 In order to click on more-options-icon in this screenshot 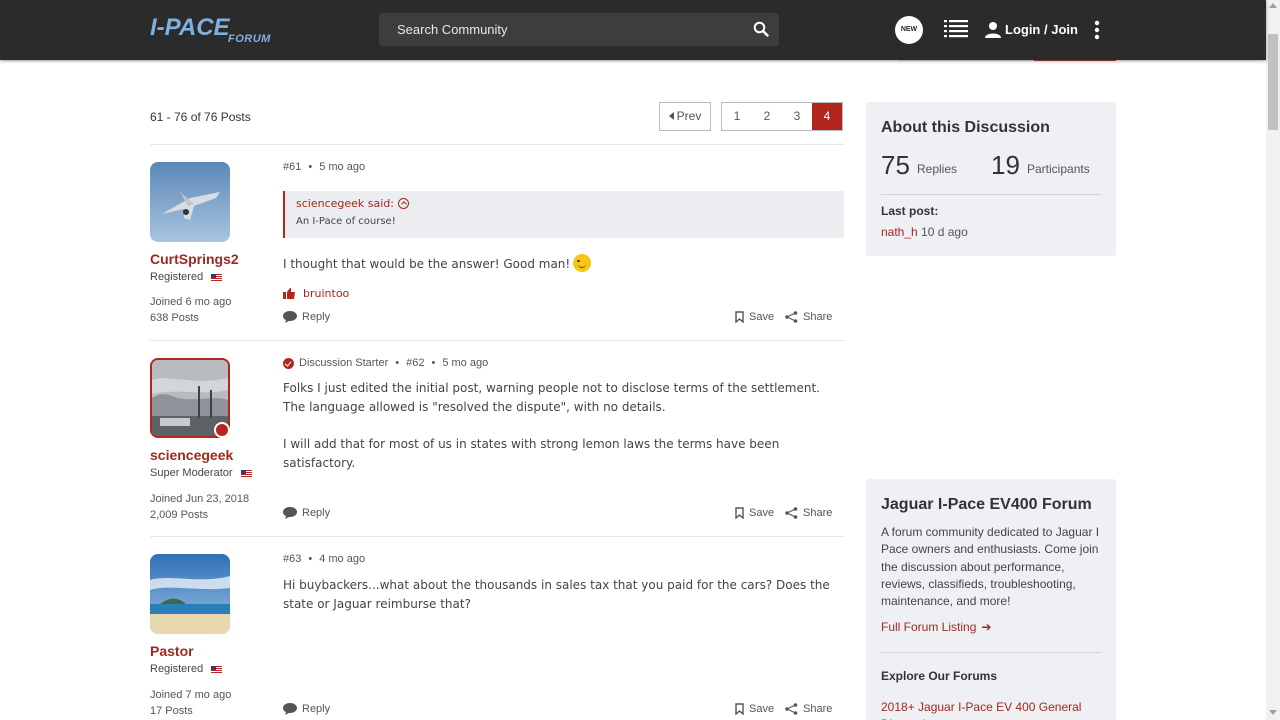, I will do `click(1097, 30)`.